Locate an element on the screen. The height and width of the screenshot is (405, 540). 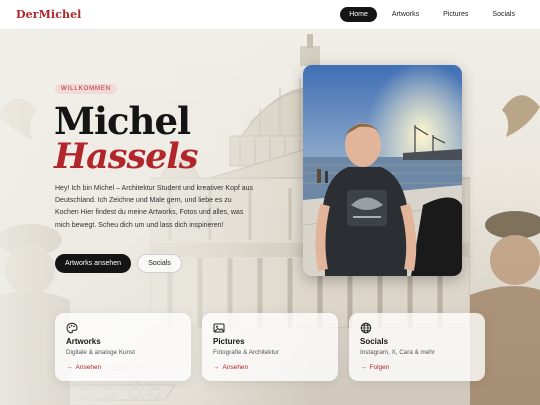
card-artworks-link: → Ansehen is located at coordinates (123, 367).